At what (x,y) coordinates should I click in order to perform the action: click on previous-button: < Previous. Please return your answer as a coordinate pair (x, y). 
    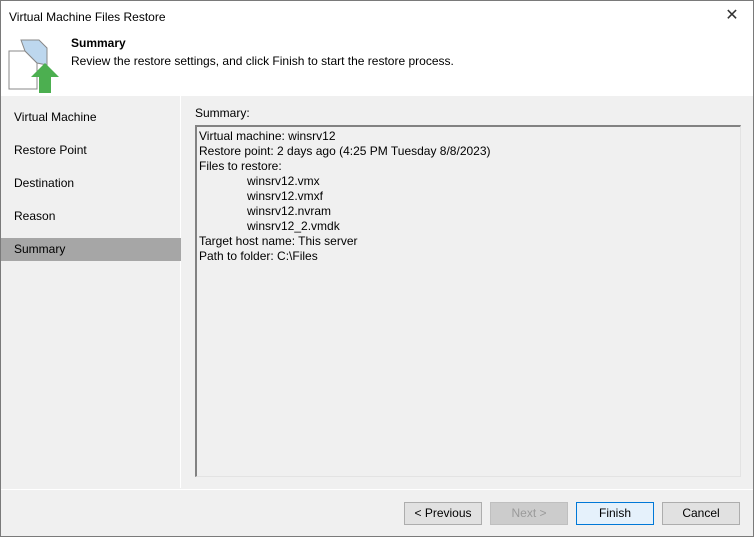
    Looking at the image, I should click on (443, 513).